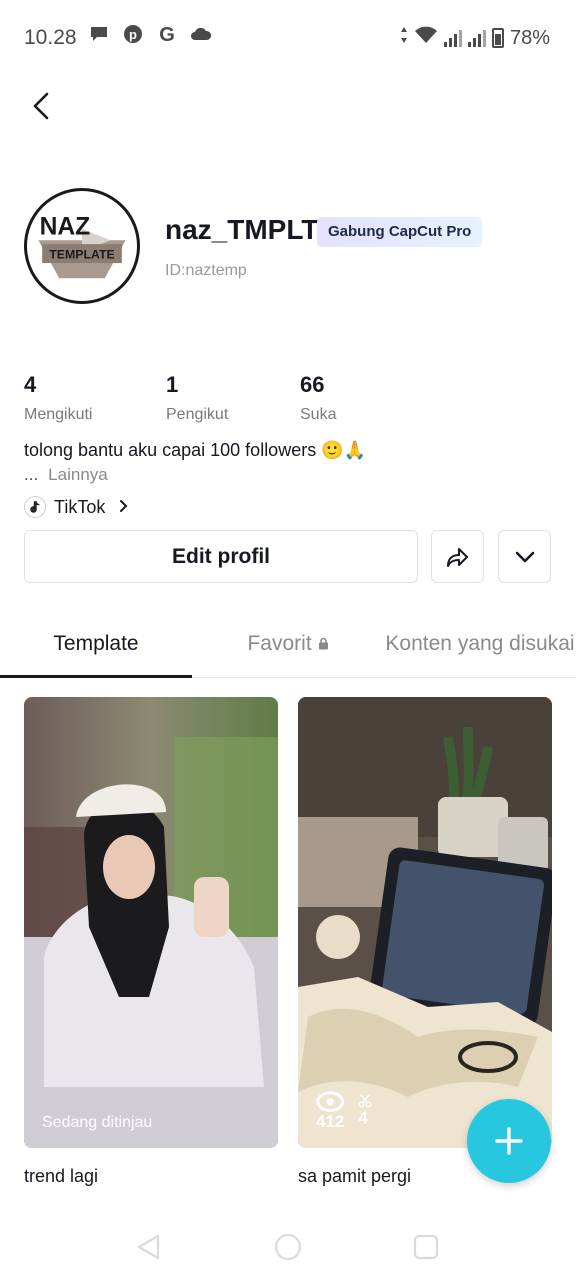  What do you see at coordinates (80, 506) in the screenshot?
I see `tiktok-label: TikTok` at bounding box center [80, 506].